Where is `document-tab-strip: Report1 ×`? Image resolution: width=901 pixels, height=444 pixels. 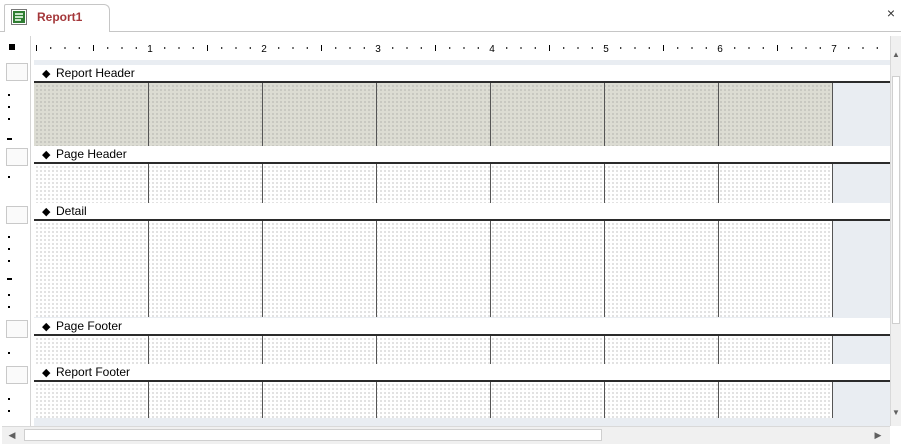 document-tab-strip: Report1 × is located at coordinates (450, 16).